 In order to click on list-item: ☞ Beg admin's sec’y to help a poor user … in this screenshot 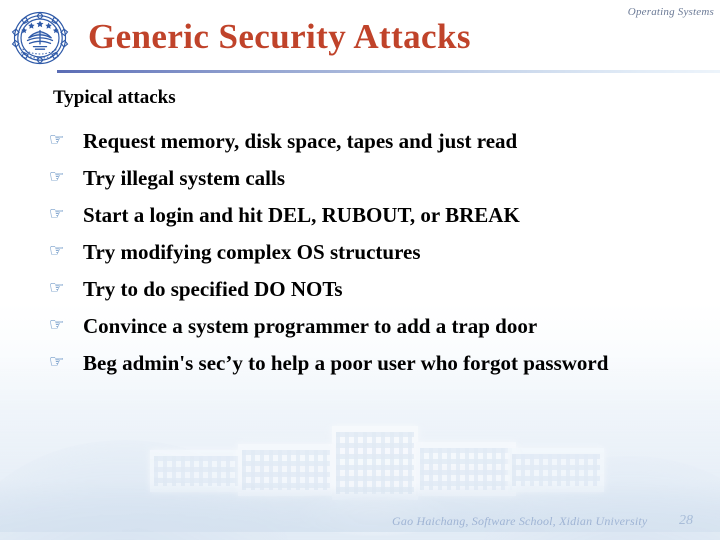, I will do `click(360, 362)`.